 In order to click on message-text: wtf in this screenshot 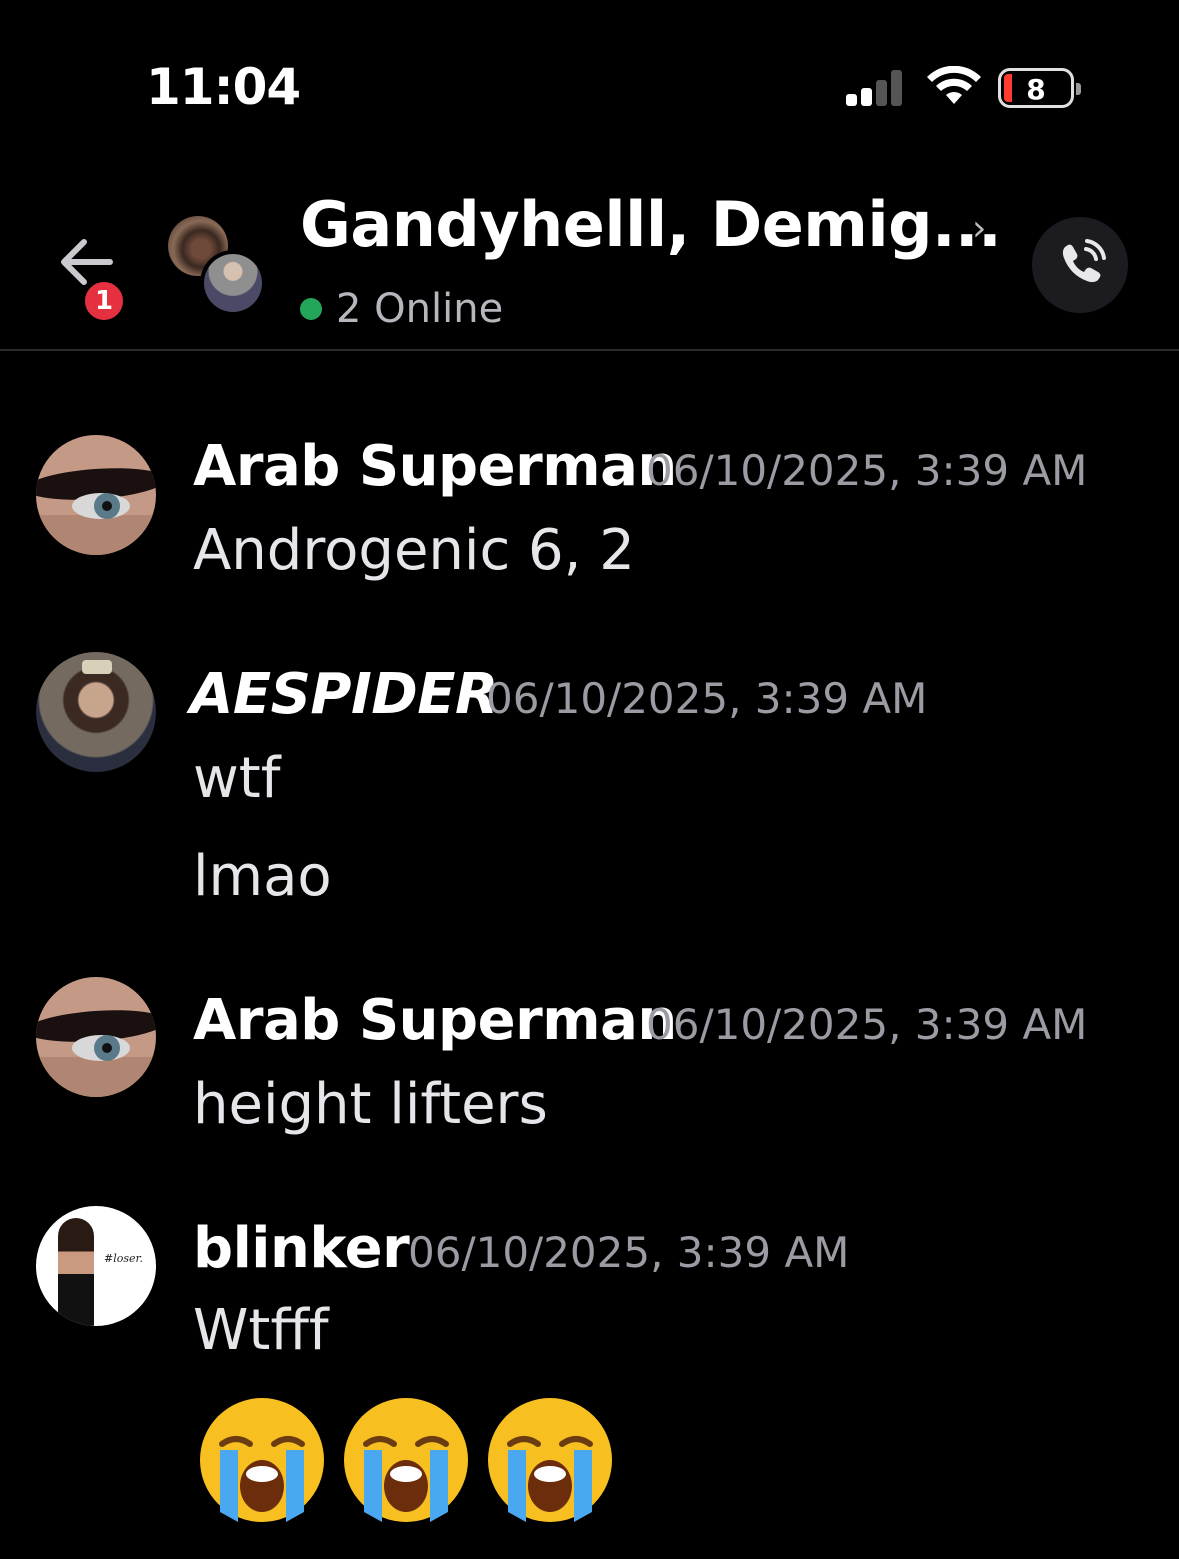, I will do `click(236, 778)`.